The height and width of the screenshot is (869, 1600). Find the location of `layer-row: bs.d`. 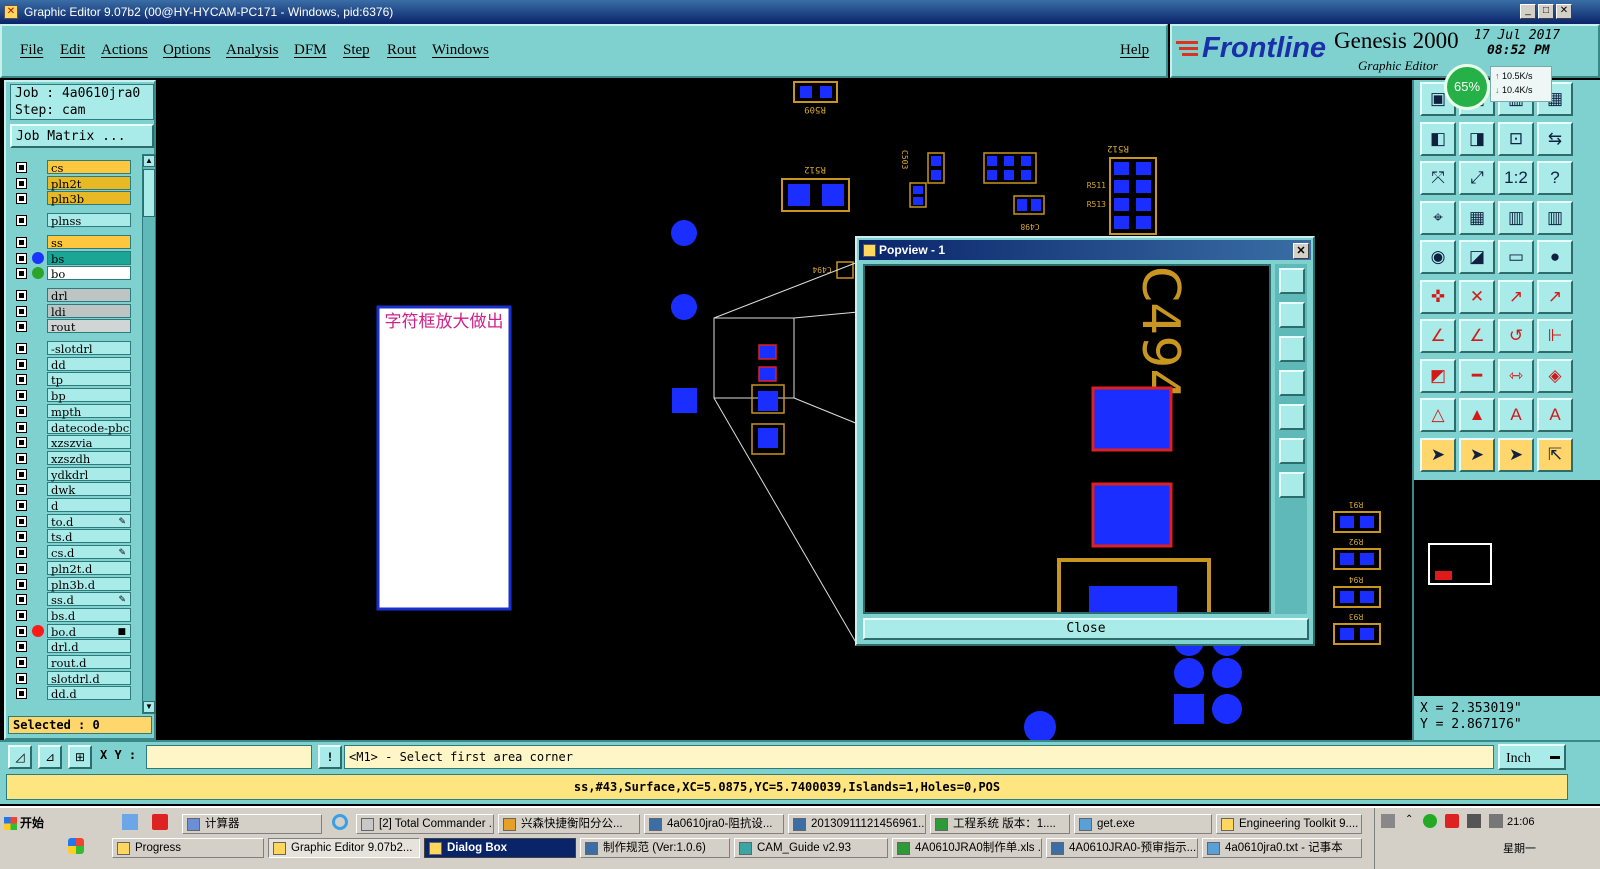

layer-row: bs.d is located at coordinates (71, 615).